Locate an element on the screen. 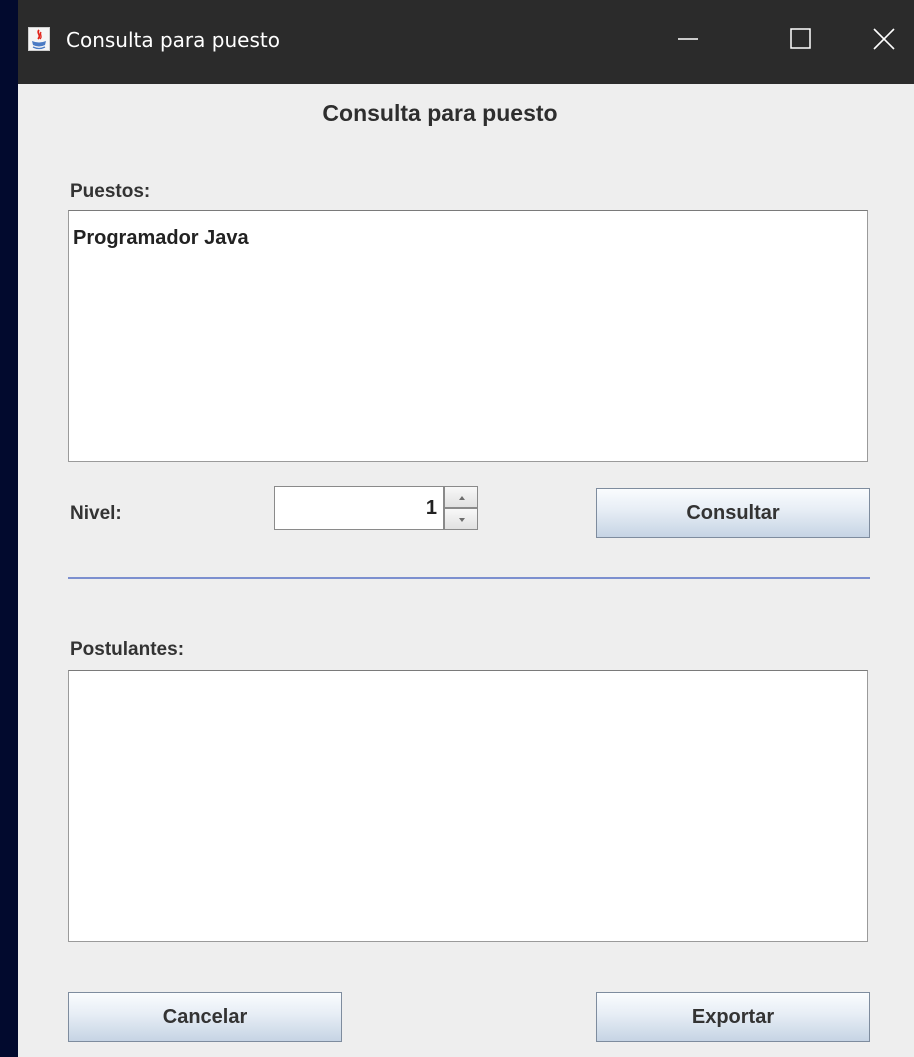  window-title: Consulta para puesto is located at coordinates (173, 40).